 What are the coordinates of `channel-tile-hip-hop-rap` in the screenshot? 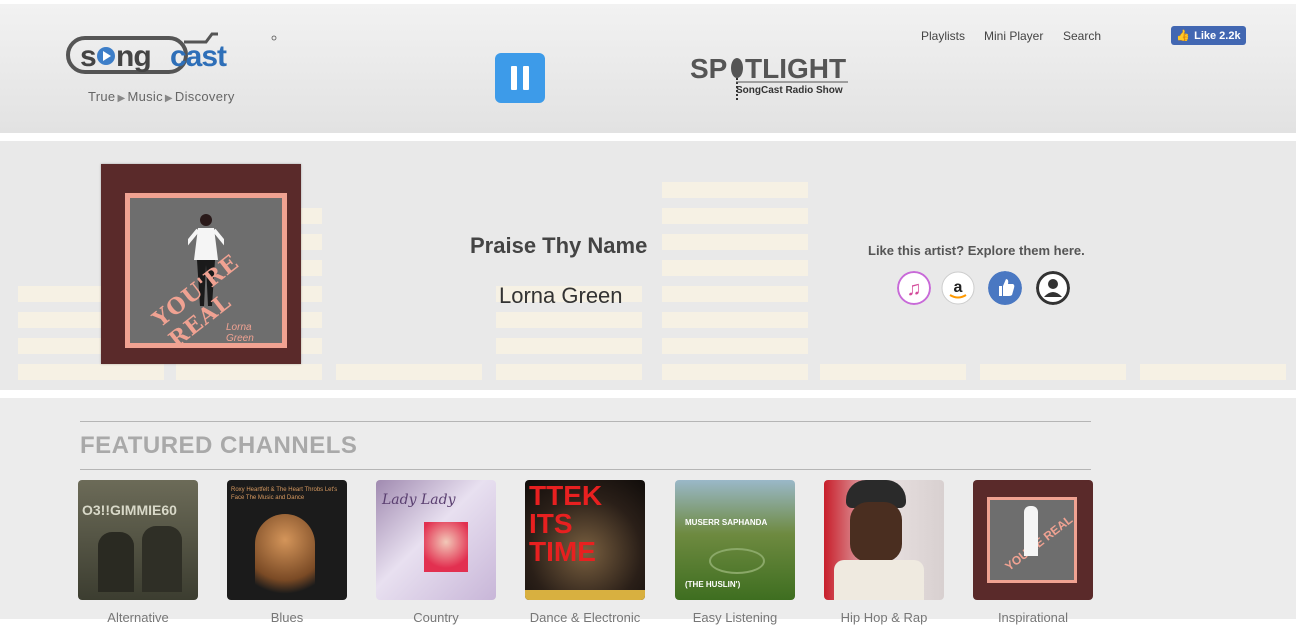 It's located at (884, 540).